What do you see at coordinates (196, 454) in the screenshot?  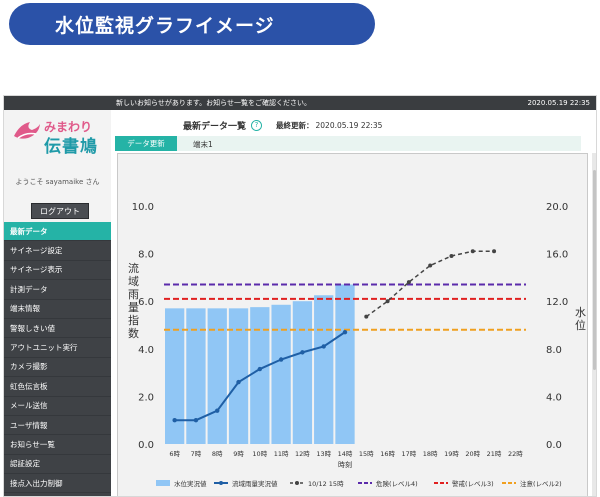 I see `x-tick-label: 7時` at bounding box center [196, 454].